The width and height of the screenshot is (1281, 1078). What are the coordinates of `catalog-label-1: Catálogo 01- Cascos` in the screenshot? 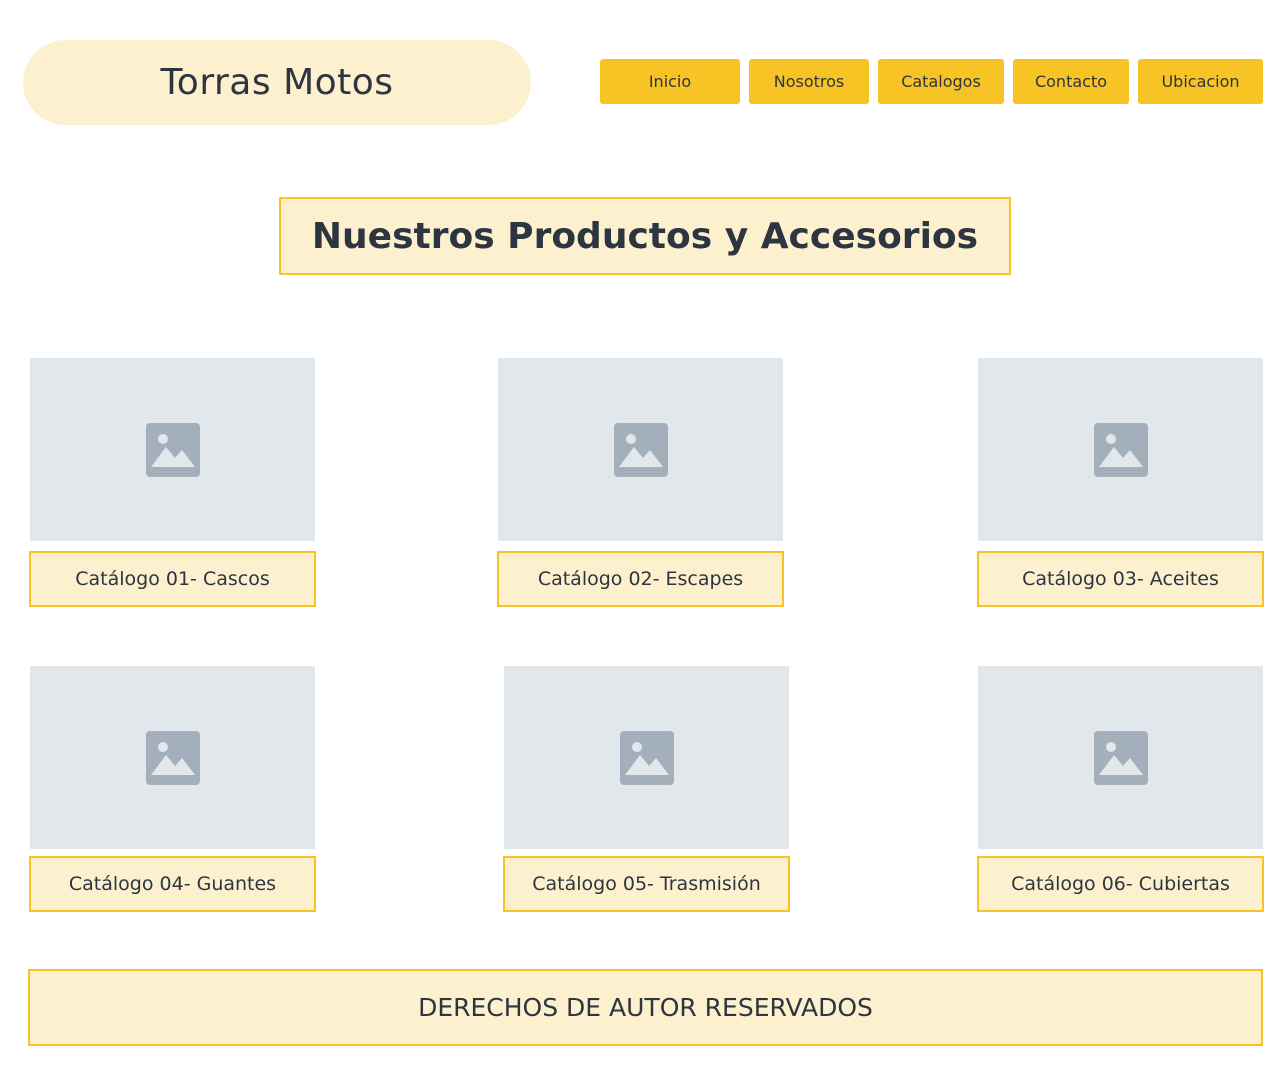 It's located at (172, 579).